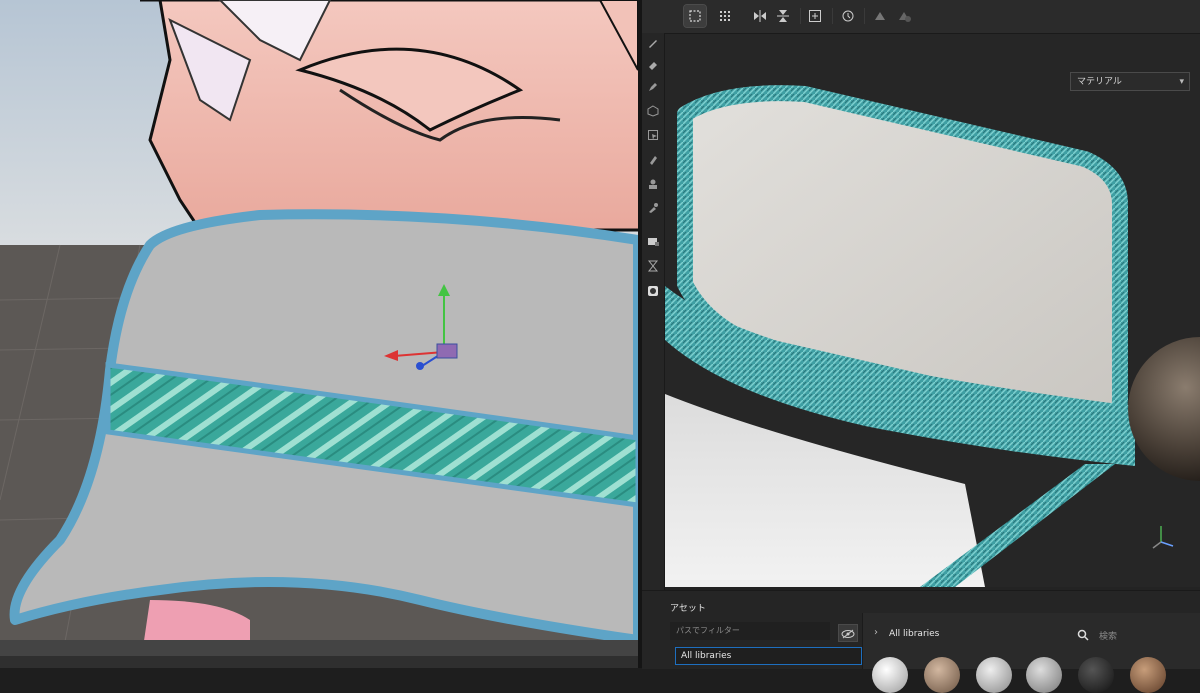 The width and height of the screenshot is (1200, 693). Describe the element at coordinates (1099, 82) in the screenshot. I see `material-dropdown-label: マテリアル` at that location.